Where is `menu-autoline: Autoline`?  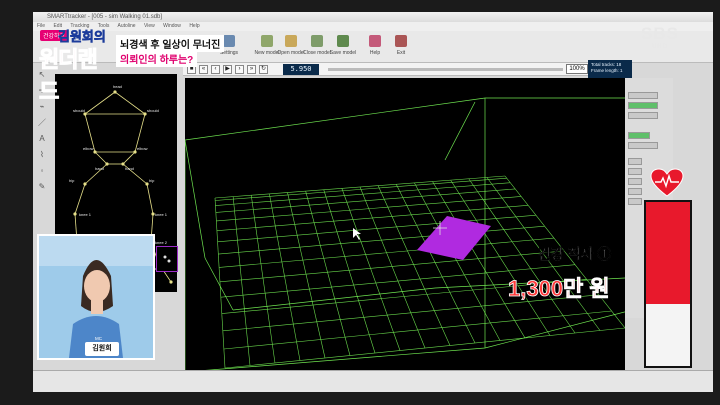 menu-autoline: Autoline is located at coordinates (127, 26).